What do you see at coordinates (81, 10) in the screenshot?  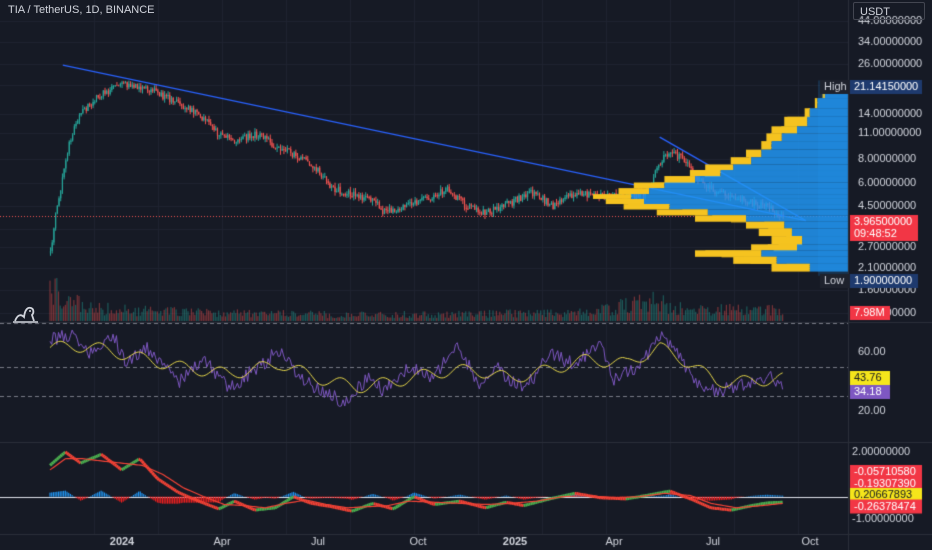 I see `chart-title: TIA / TetherUS, 1D, BINANCE` at bounding box center [81, 10].